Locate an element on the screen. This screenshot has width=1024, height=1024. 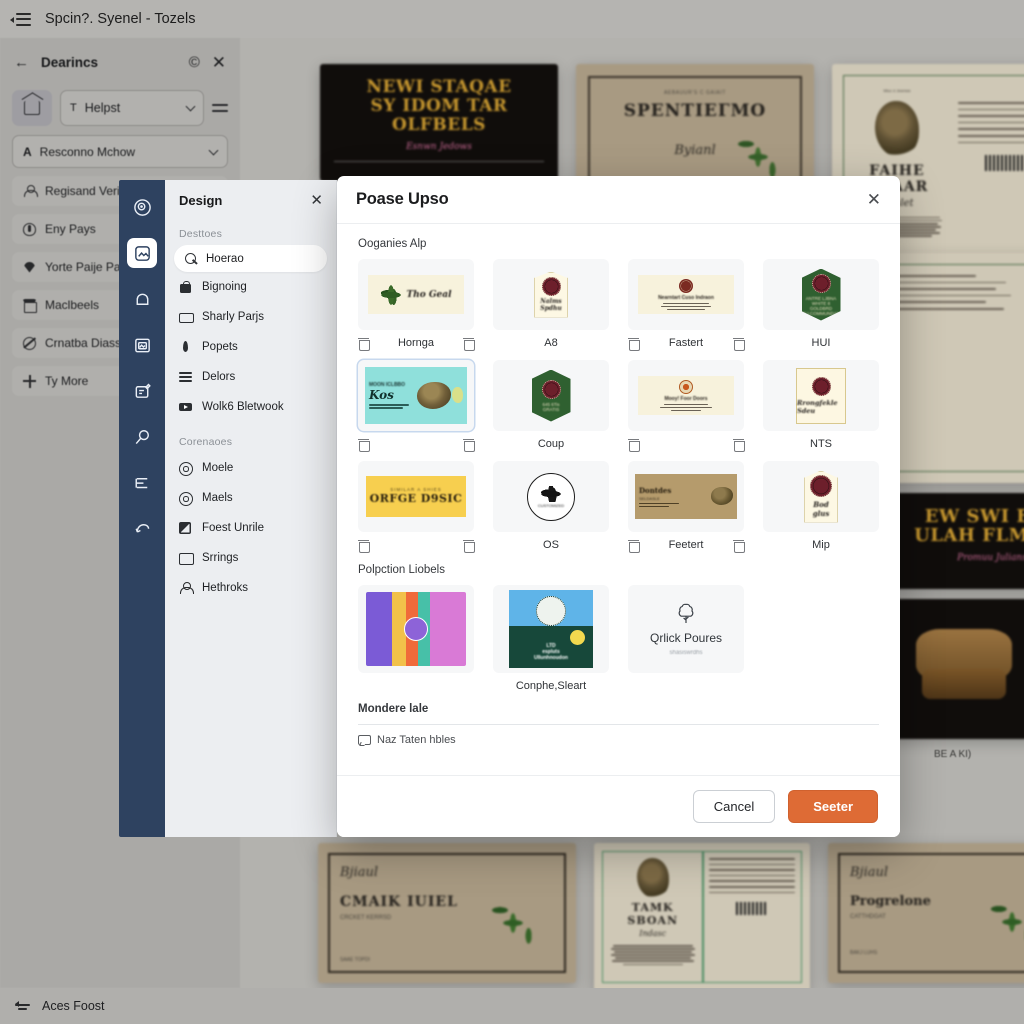
thumbnail-cell is located at coordinates (416, 644).